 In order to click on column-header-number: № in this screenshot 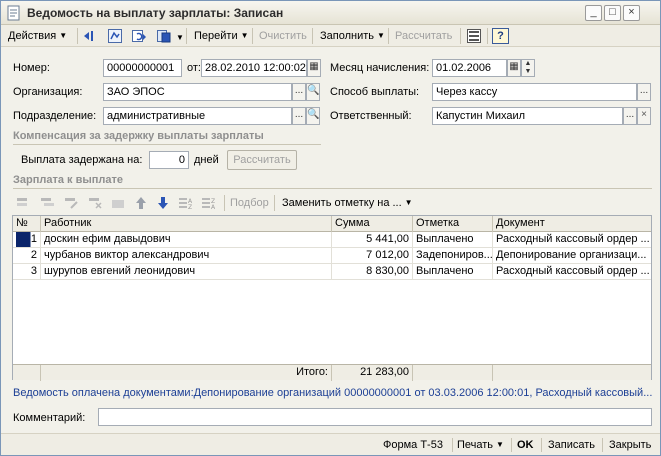, I will do `click(27, 224)`.